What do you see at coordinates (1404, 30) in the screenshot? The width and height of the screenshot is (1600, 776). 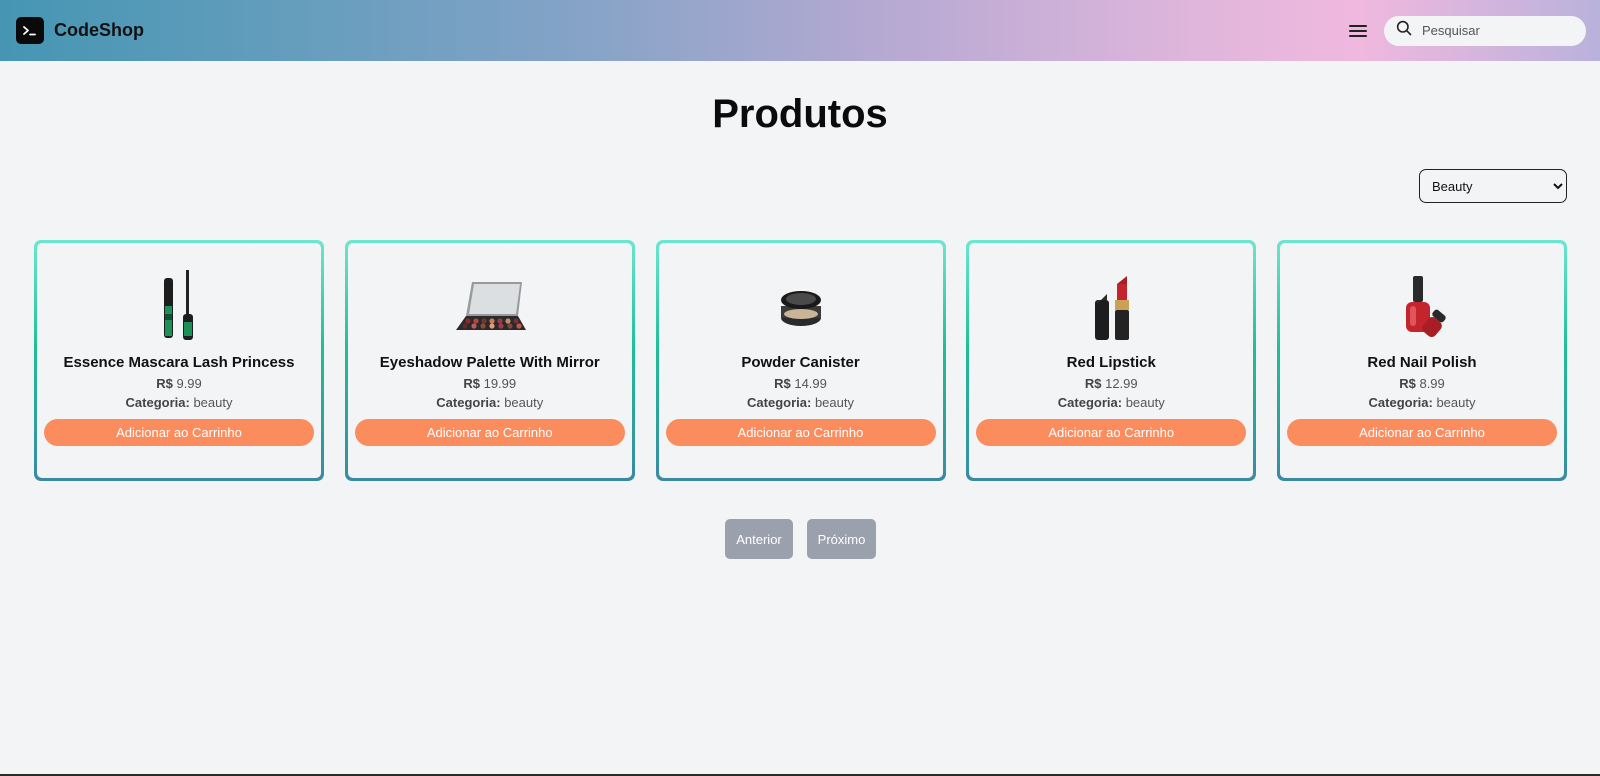 I see `search-icon` at bounding box center [1404, 30].